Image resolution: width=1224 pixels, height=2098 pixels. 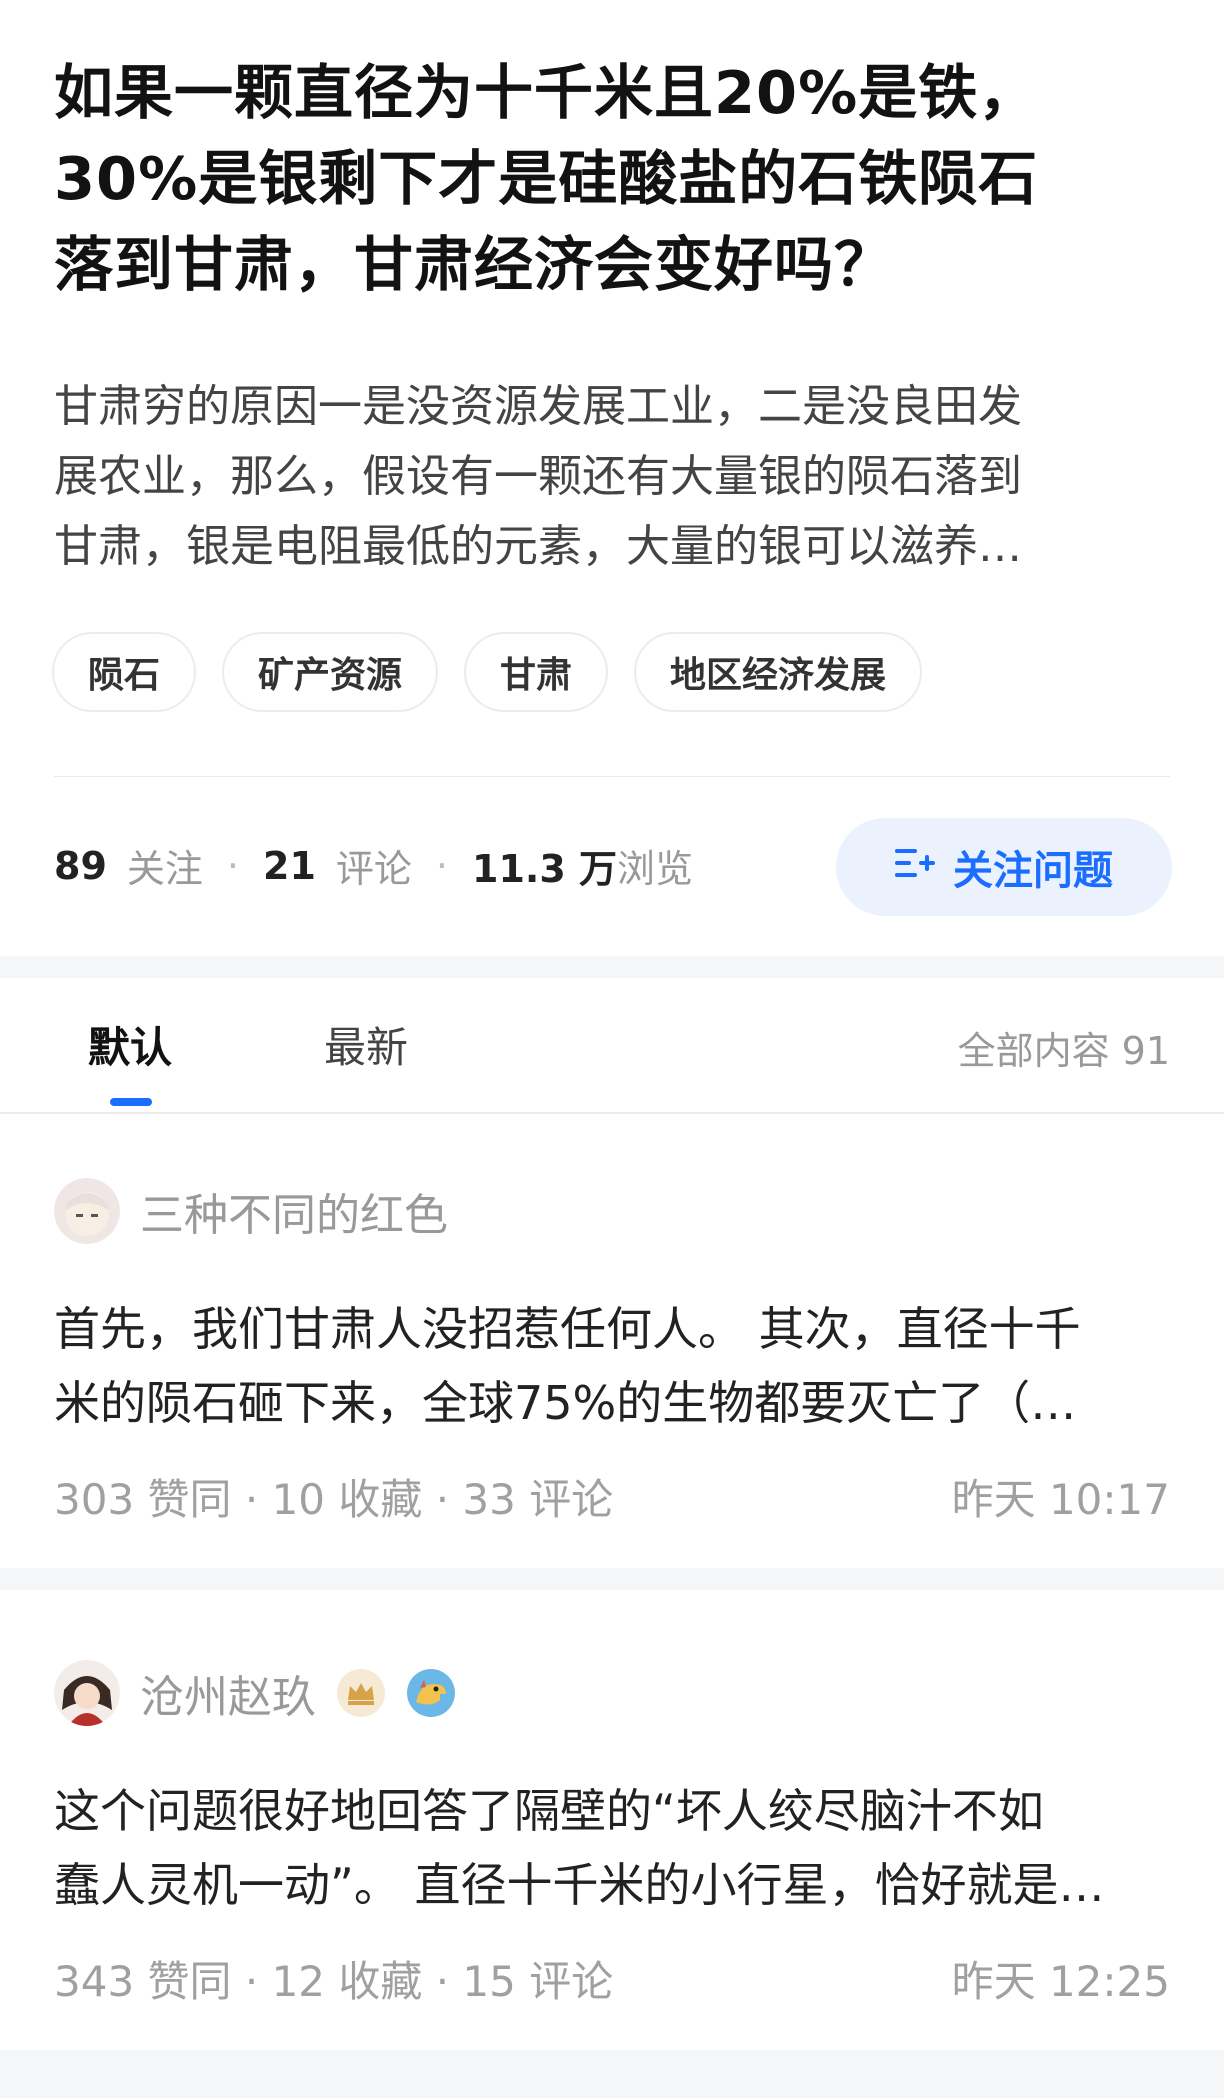 I want to click on active-tab-indicator, so click(x=131, y=1102).